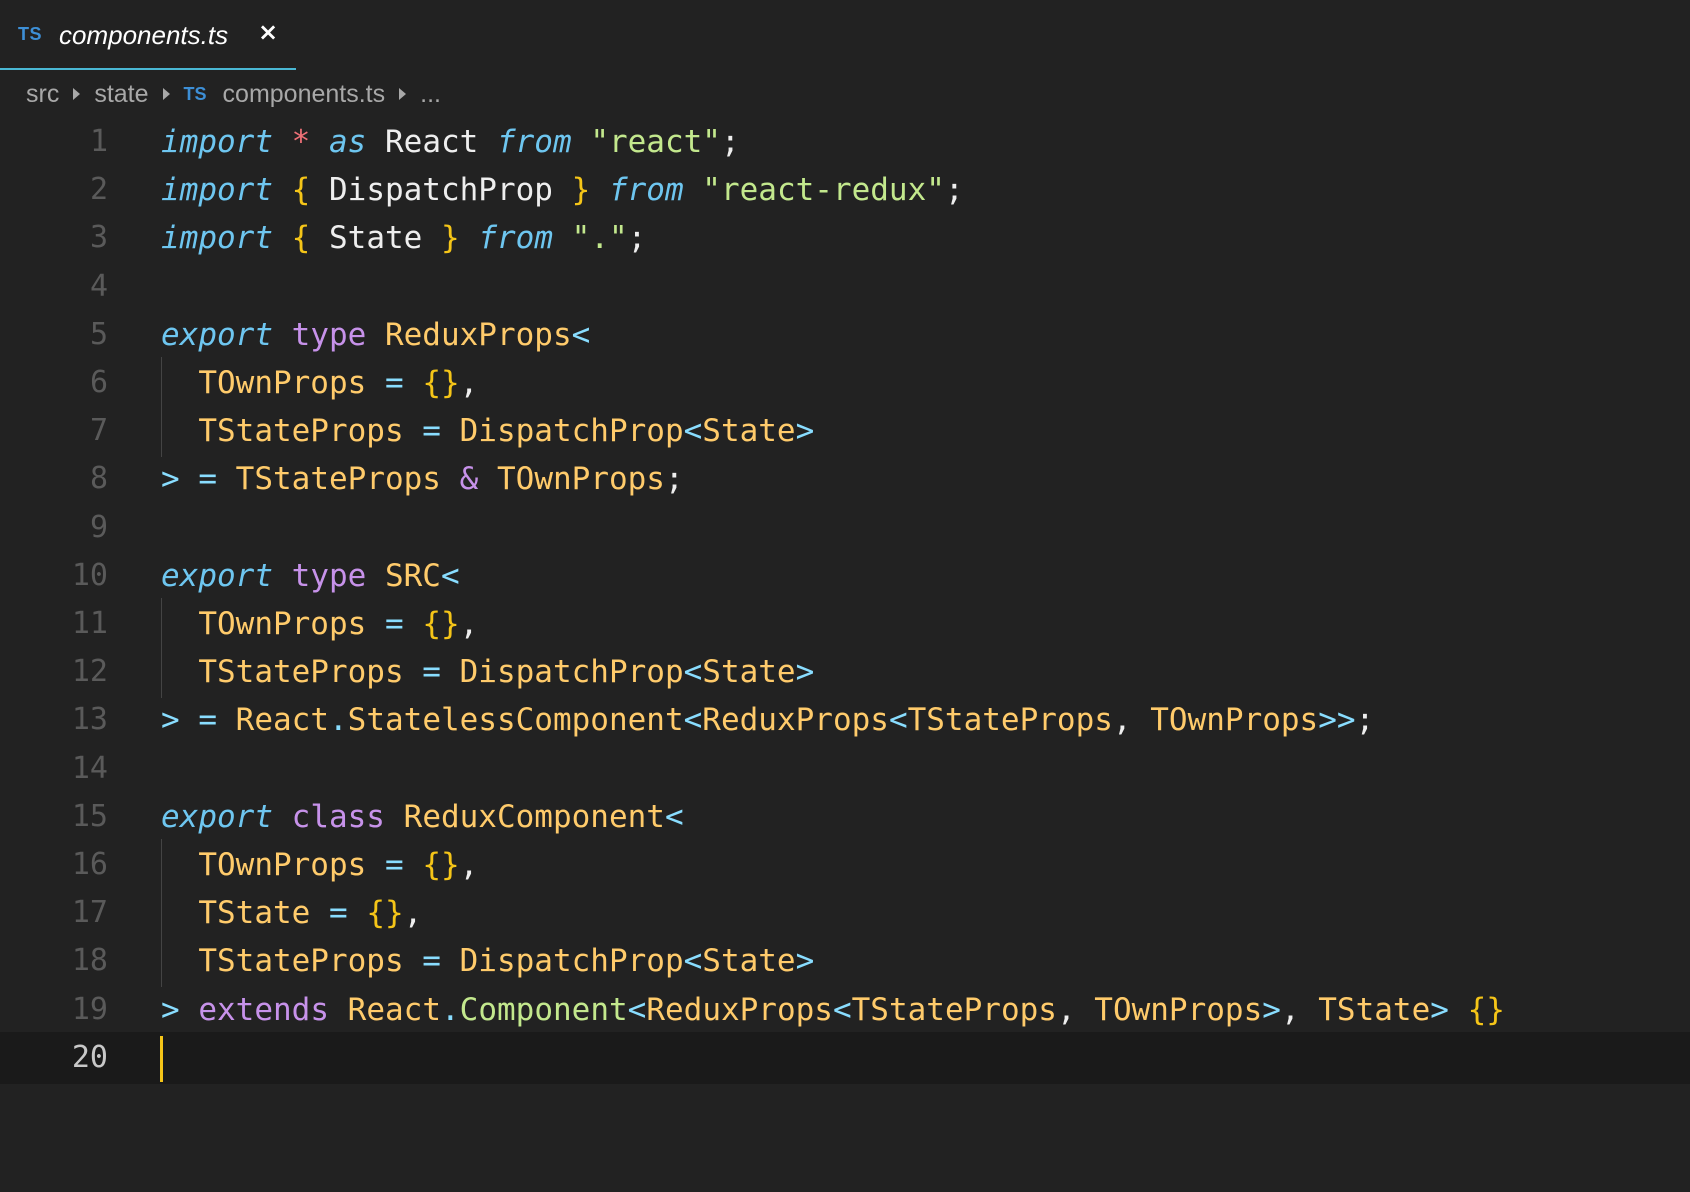  What do you see at coordinates (845, 383) in the screenshot?
I see `code-line: 6 TOwnProps = {},` at bounding box center [845, 383].